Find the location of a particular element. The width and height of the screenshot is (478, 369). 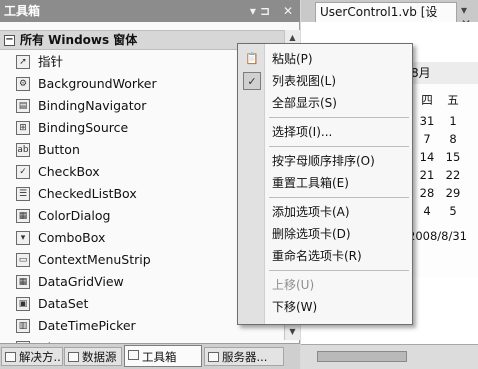

data-grid-view-icon: ▦ is located at coordinates (23, 282).